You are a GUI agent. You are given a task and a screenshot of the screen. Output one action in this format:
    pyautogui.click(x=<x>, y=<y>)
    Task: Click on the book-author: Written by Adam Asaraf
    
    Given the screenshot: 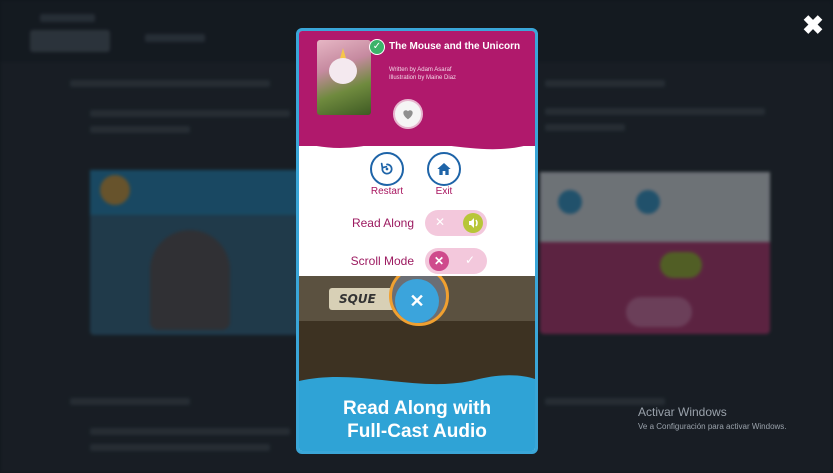 What is the action you would take?
    pyautogui.click(x=420, y=70)
    